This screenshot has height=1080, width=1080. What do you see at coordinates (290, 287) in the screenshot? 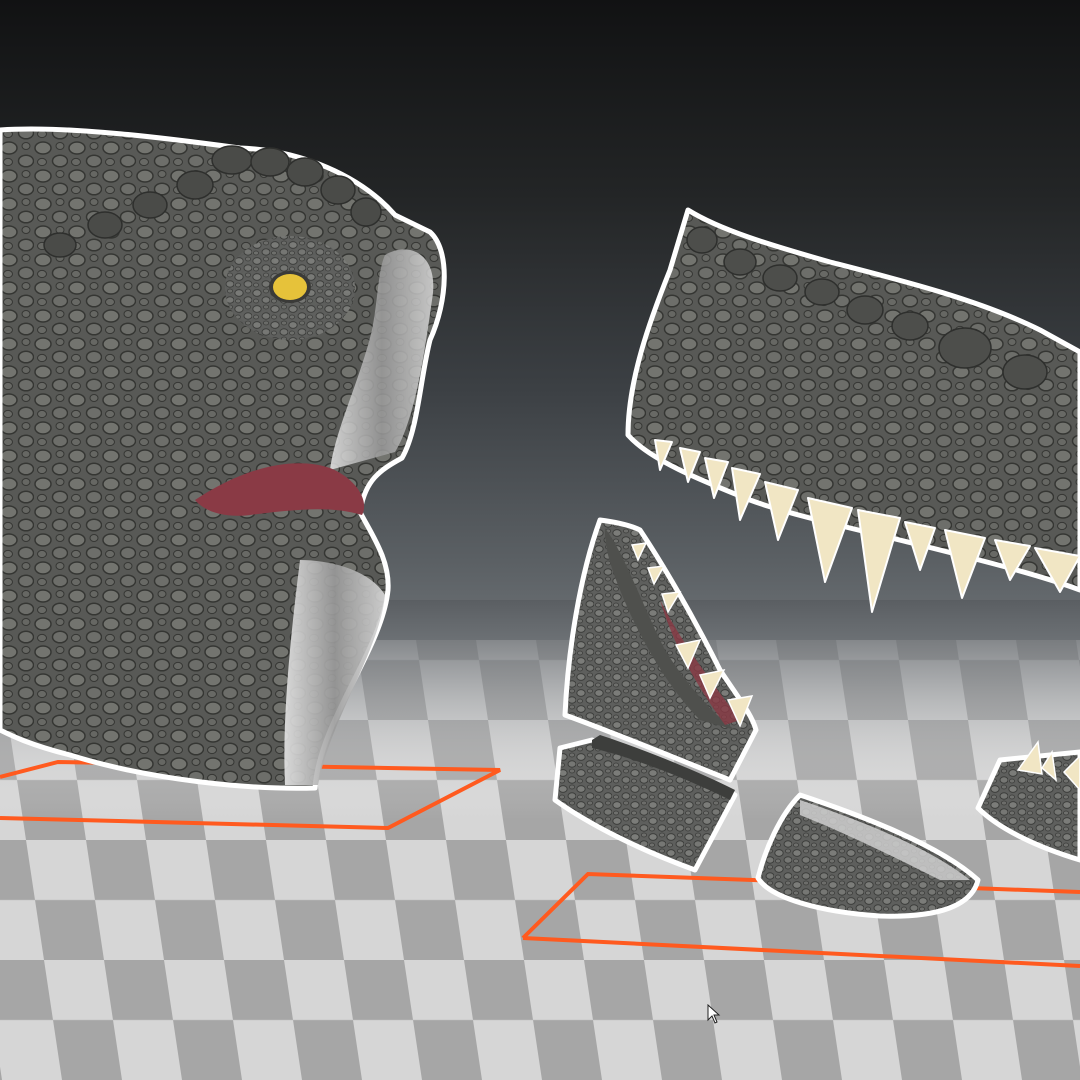
I see `eye` at bounding box center [290, 287].